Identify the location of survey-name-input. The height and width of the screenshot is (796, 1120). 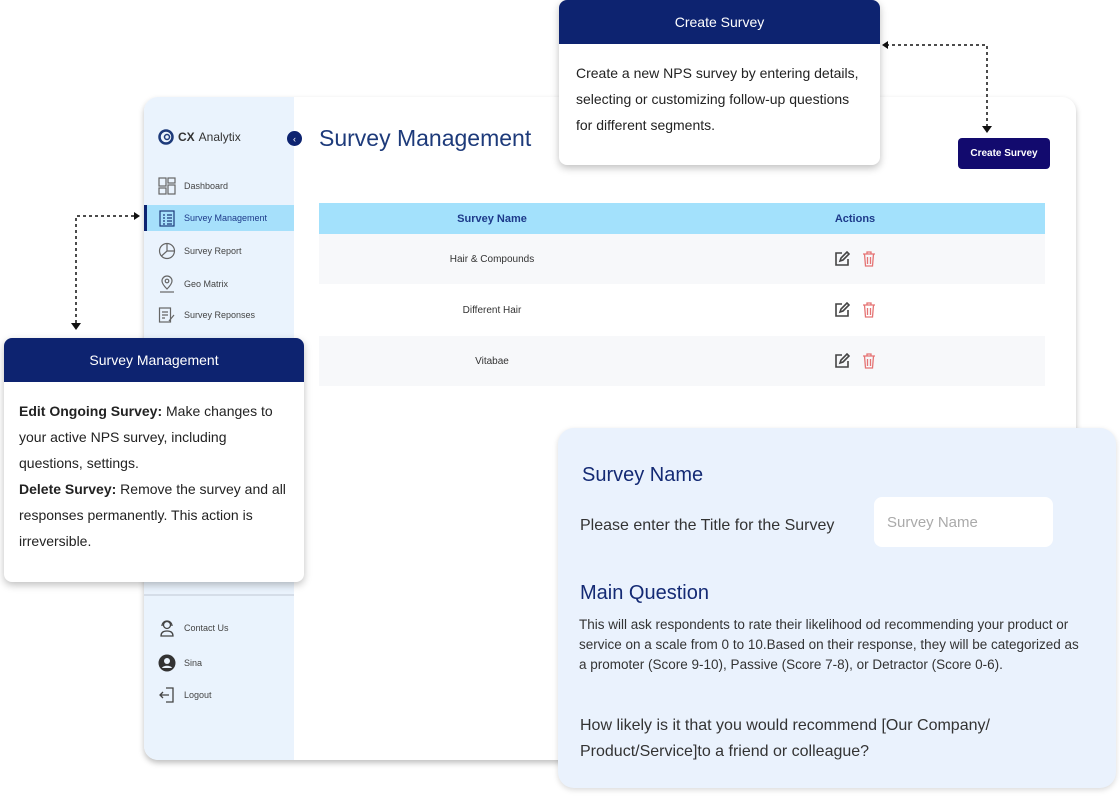
(963, 522).